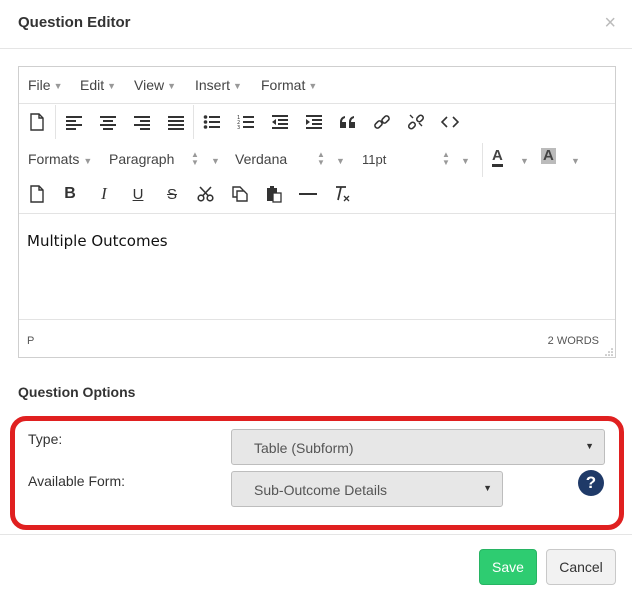  I want to click on copy-icon, so click(240, 194).